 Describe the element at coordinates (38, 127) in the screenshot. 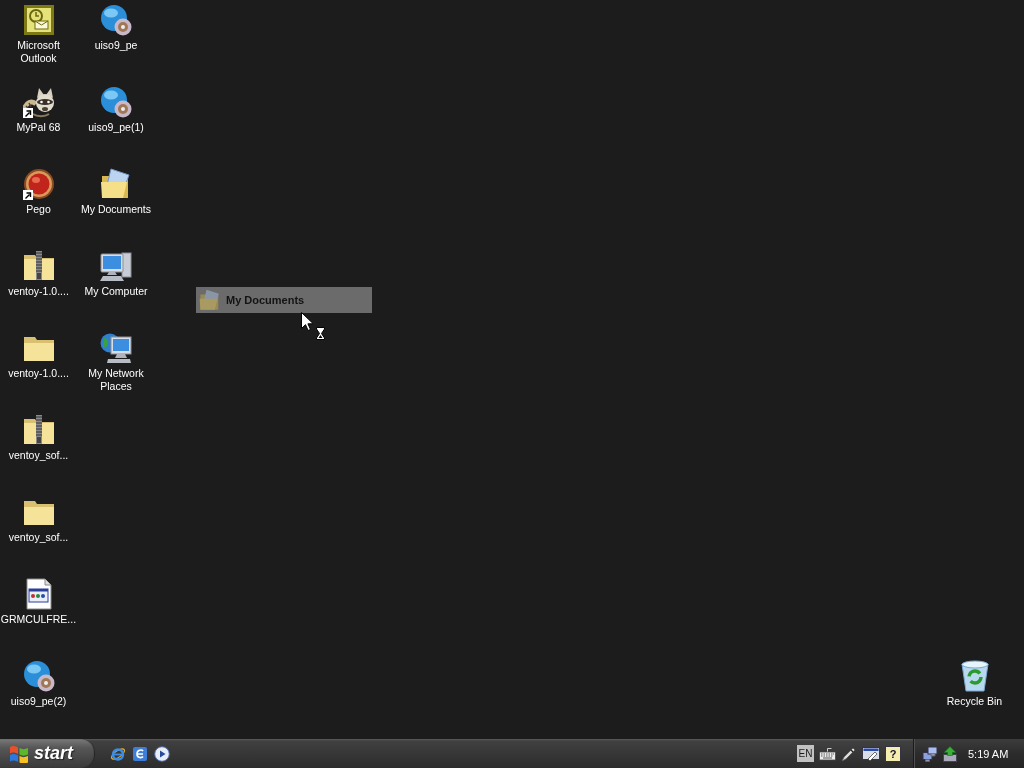

I see `desktop-icon-label: MyPal 68` at that location.